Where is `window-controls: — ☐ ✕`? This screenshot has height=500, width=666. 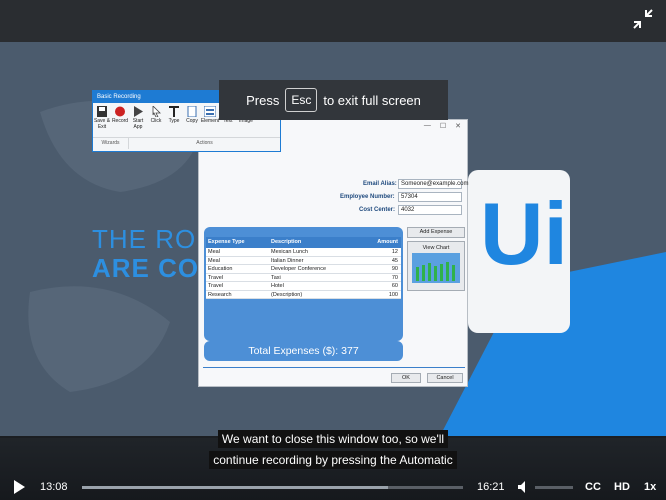 window-controls: — ☐ ✕ is located at coordinates (442, 126).